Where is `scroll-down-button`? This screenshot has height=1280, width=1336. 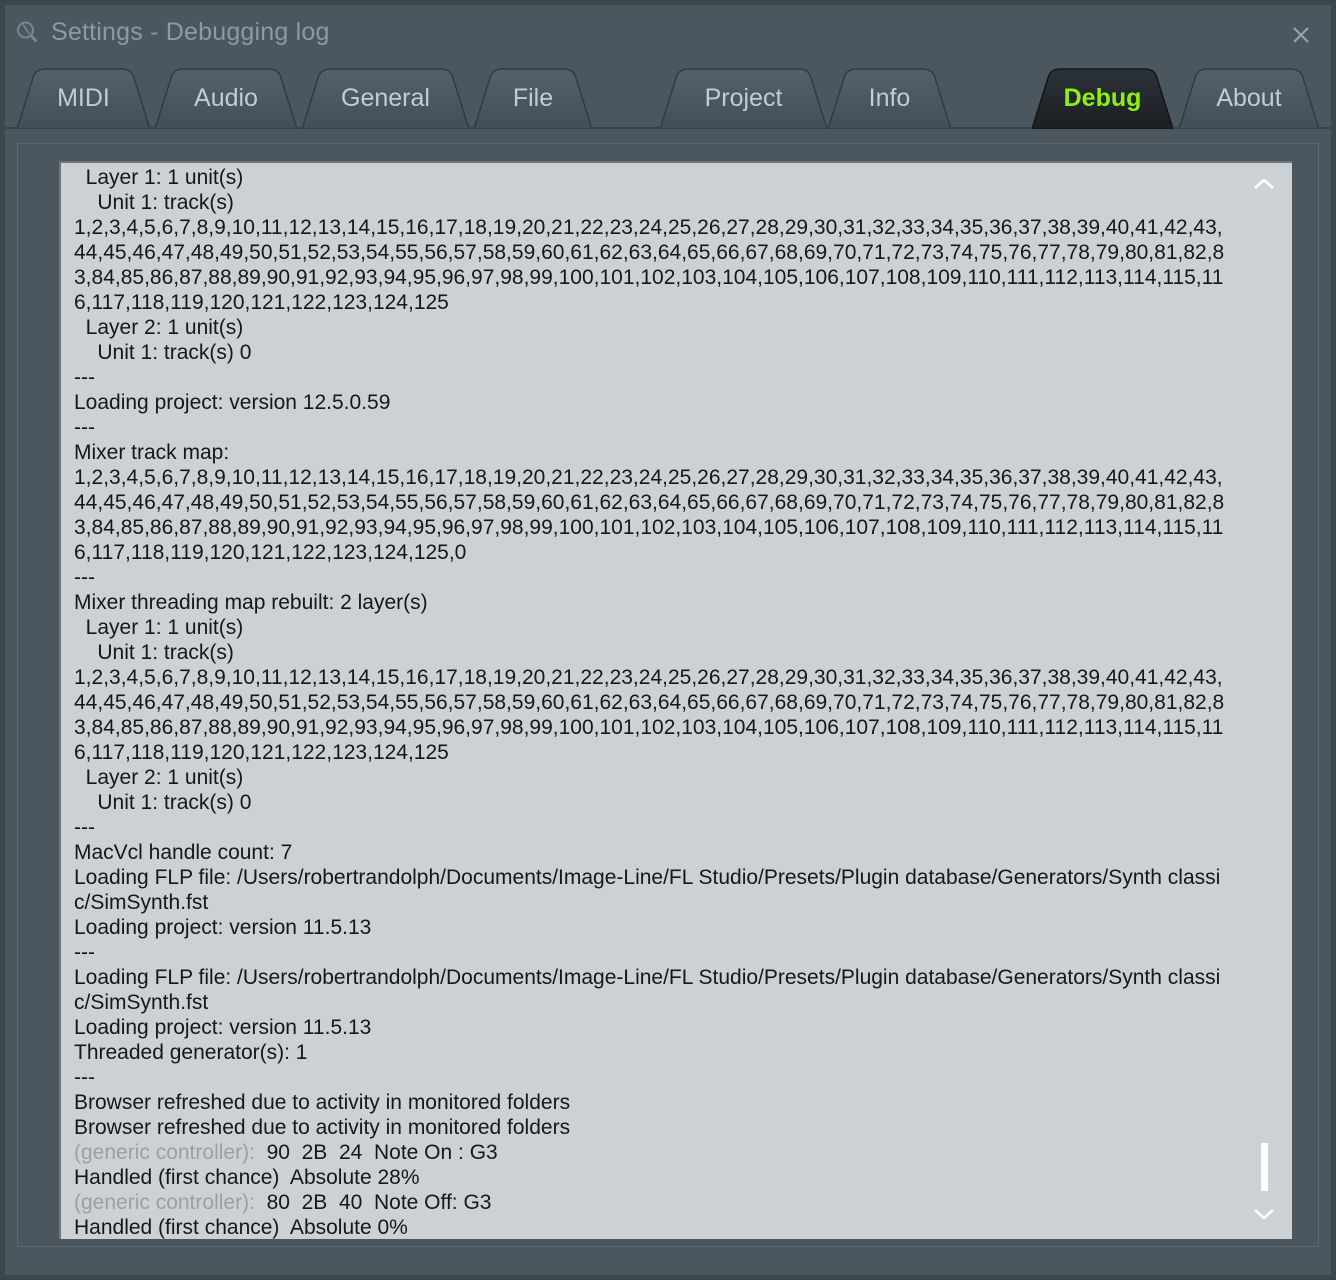
scroll-down-button is located at coordinates (1264, 1214).